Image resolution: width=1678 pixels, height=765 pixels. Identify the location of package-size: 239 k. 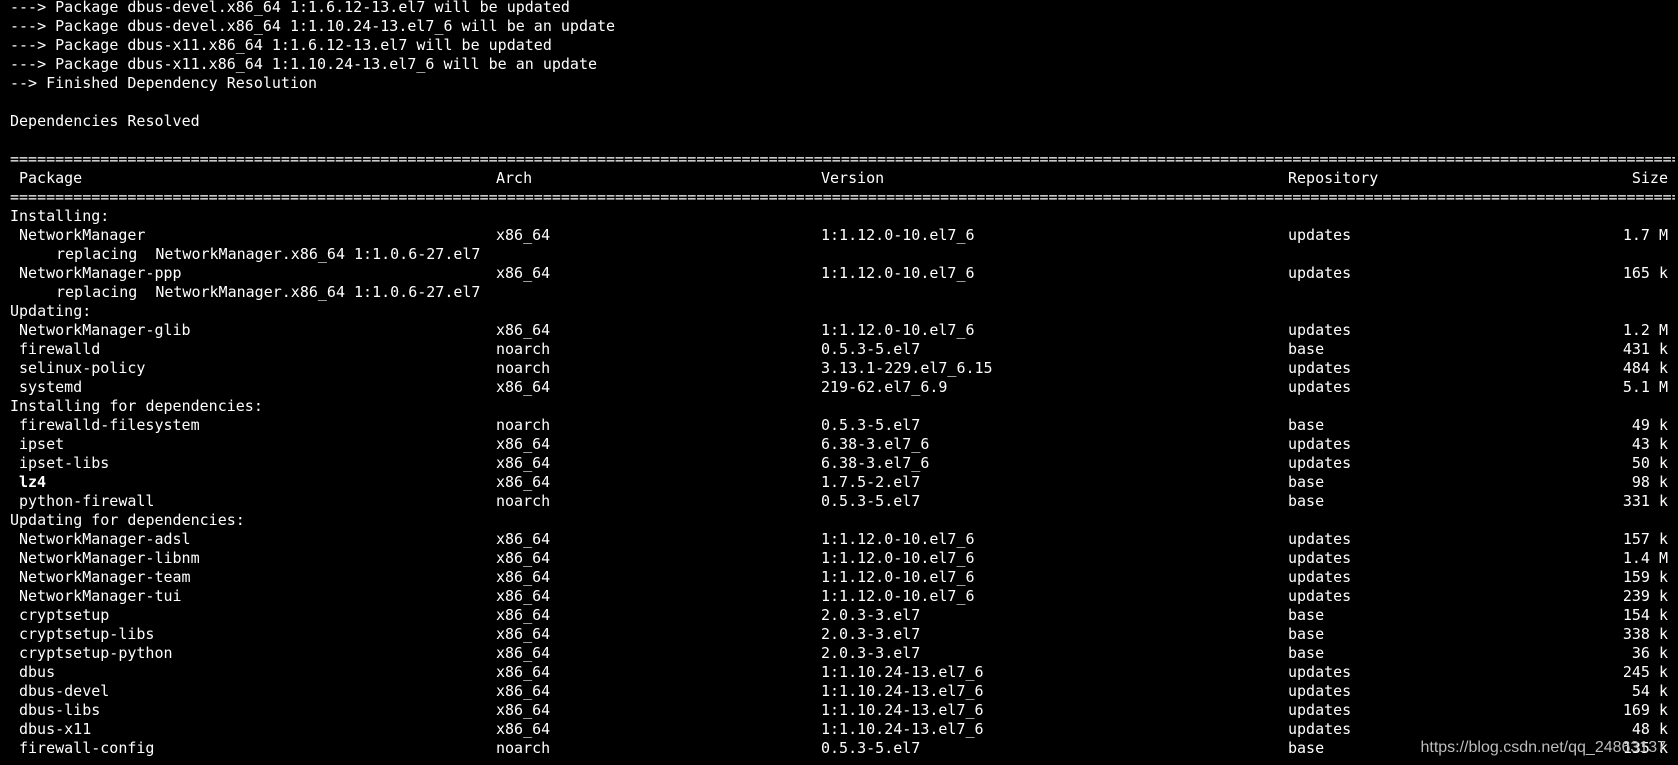
(1645, 596).